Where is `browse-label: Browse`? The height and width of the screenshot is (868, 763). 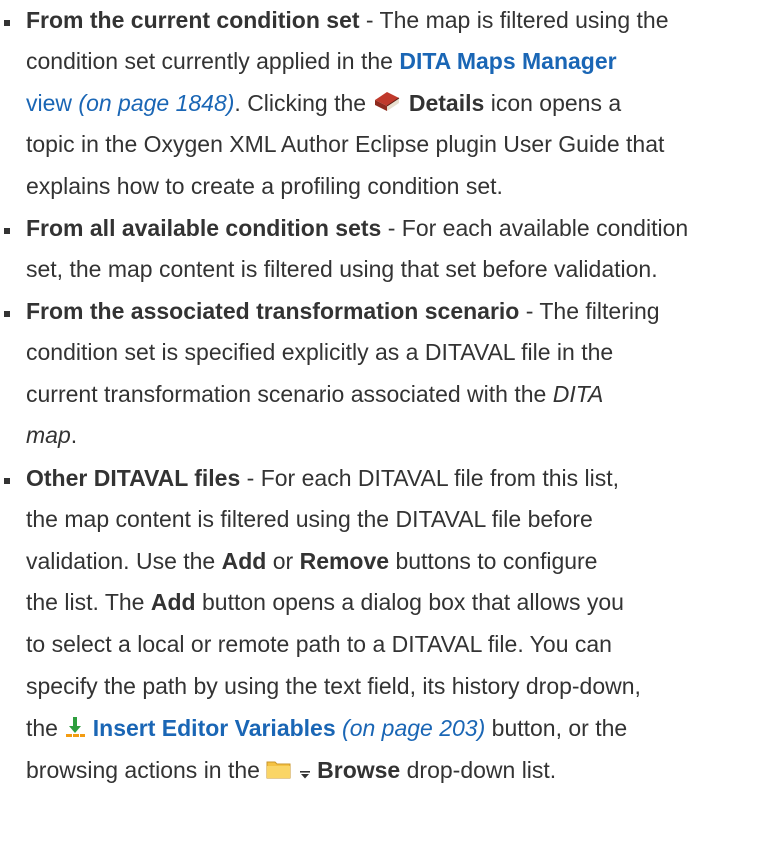 browse-label: Browse is located at coordinates (359, 770).